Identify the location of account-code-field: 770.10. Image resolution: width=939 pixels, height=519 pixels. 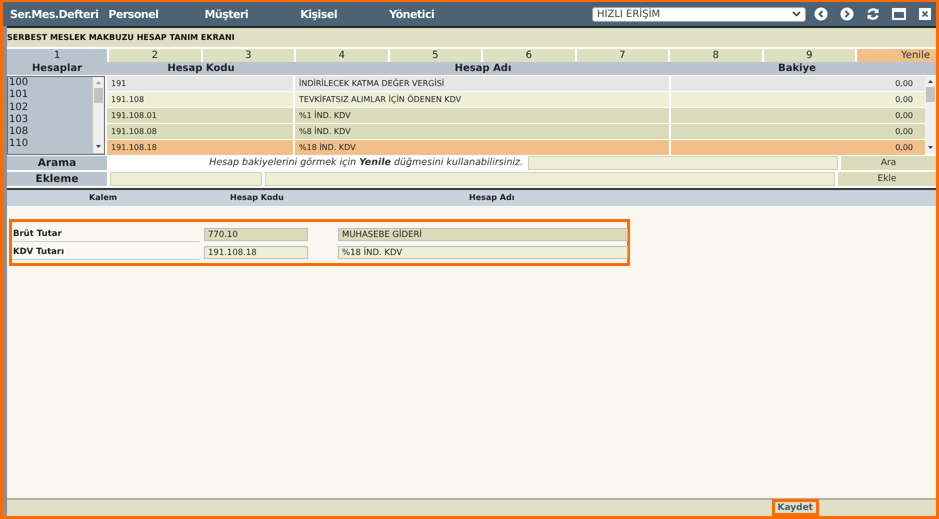
(256, 234).